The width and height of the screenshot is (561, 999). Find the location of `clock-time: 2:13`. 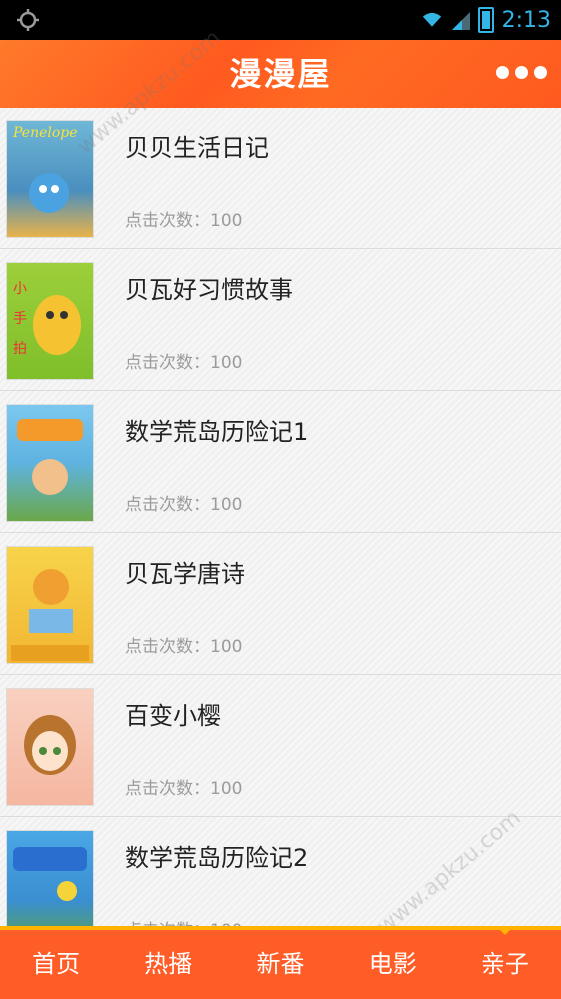

clock-time: 2:13 is located at coordinates (526, 20).